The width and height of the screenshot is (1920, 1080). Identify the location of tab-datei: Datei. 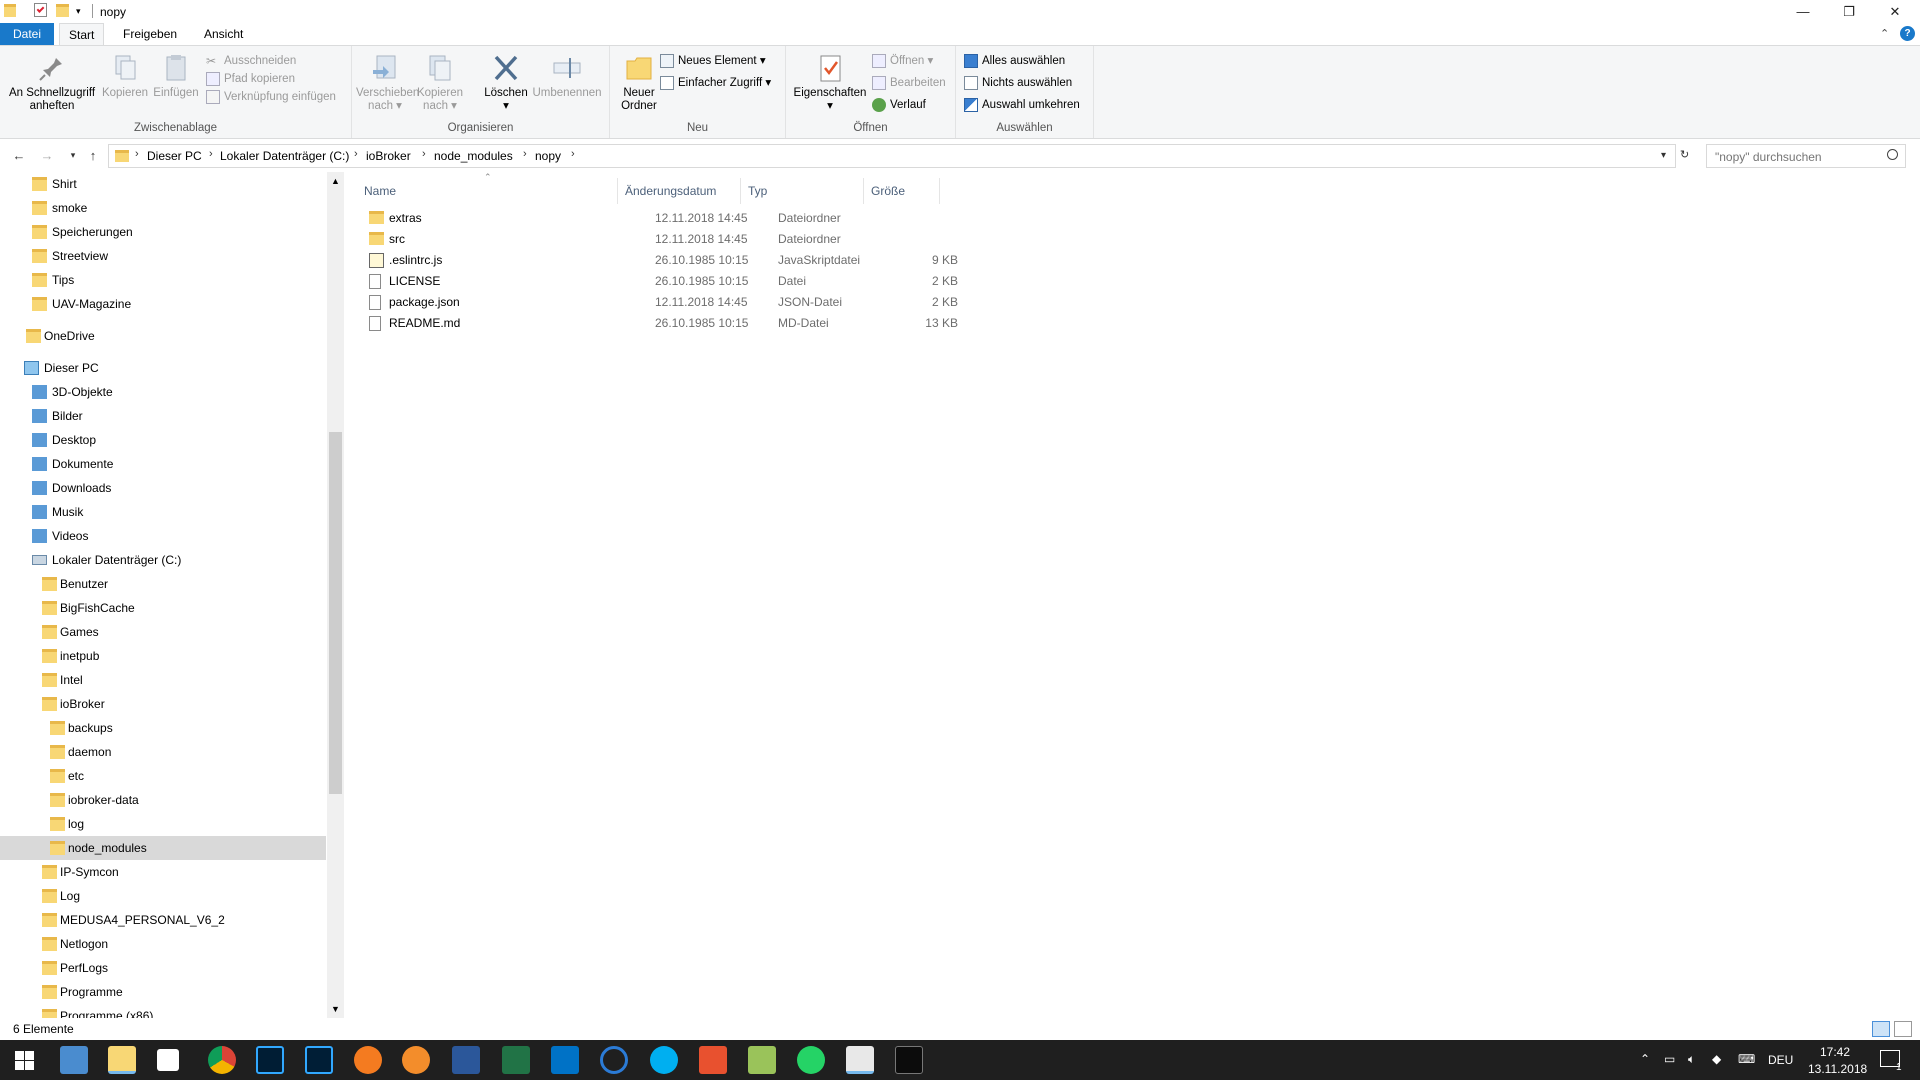
(27, 34).